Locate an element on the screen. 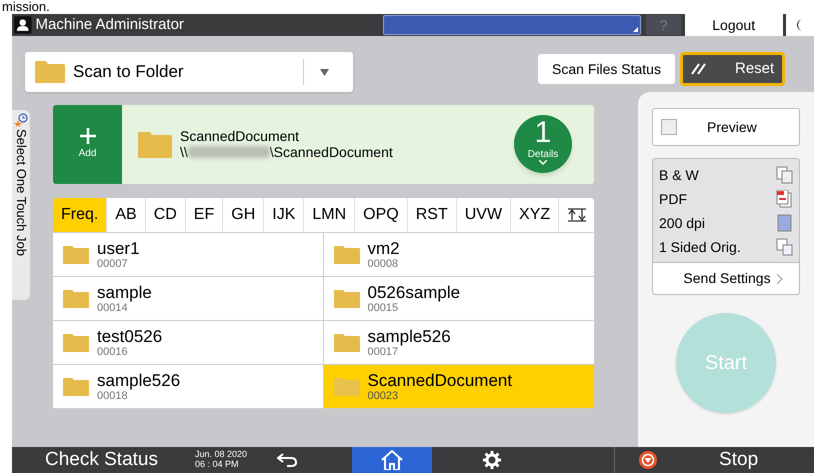 Image resolution: width=814 pixels, height=473 pixels. date-text: Jun. 08 2020 is located at coordinates (221, 454).